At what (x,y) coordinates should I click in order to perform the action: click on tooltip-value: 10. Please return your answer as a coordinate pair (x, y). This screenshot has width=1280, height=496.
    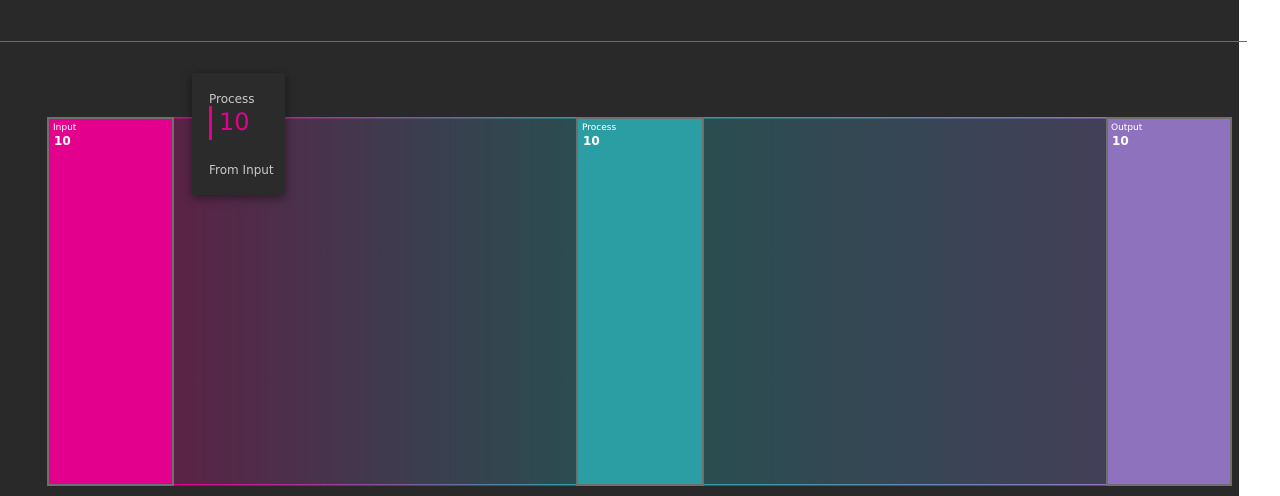
    Looking at the image, I should click on (234, 122).